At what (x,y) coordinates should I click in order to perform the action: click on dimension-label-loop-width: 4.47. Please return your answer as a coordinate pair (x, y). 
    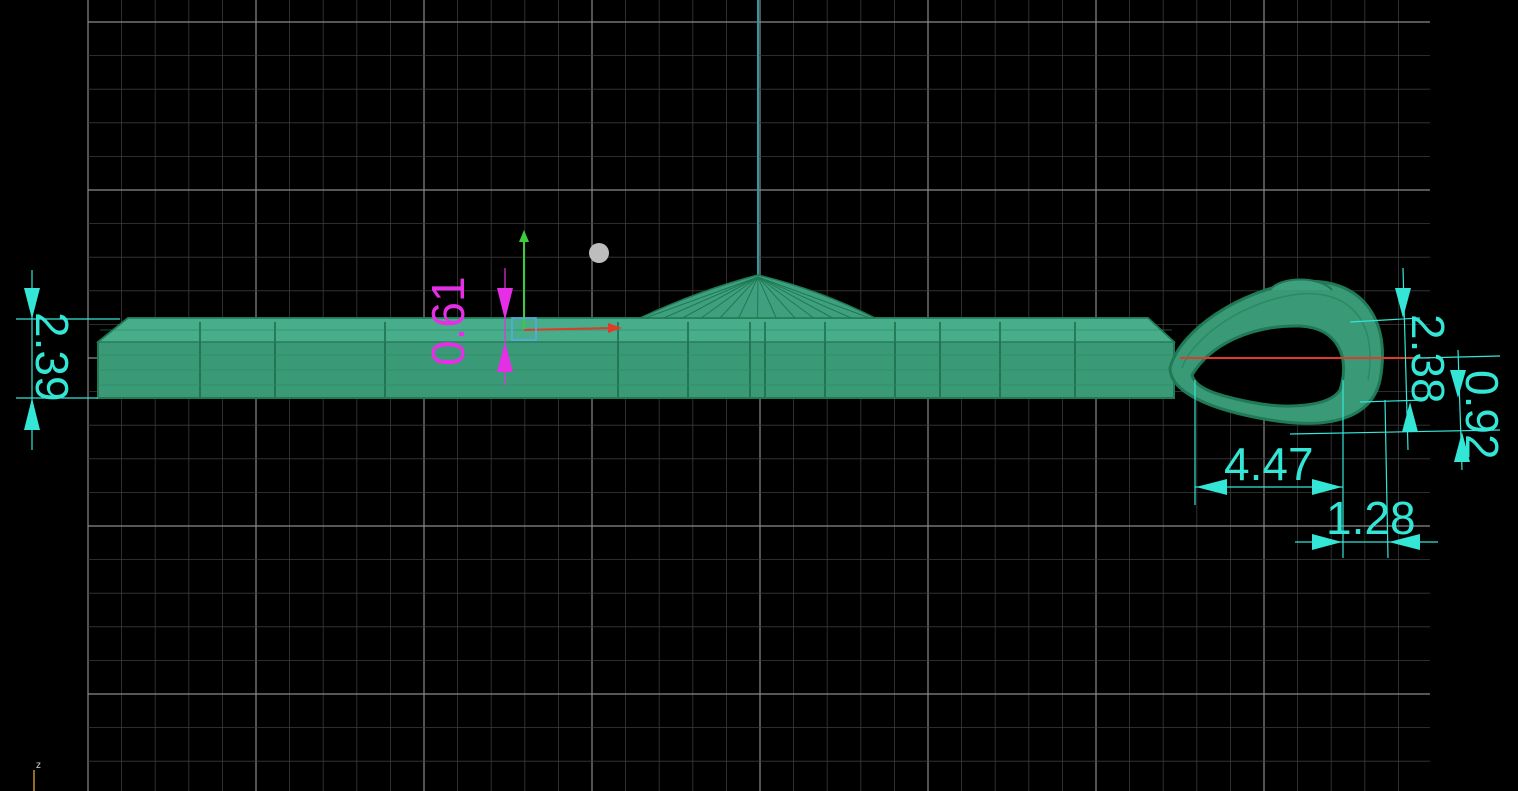
    Looking at the image, I should click on (1269, 464).